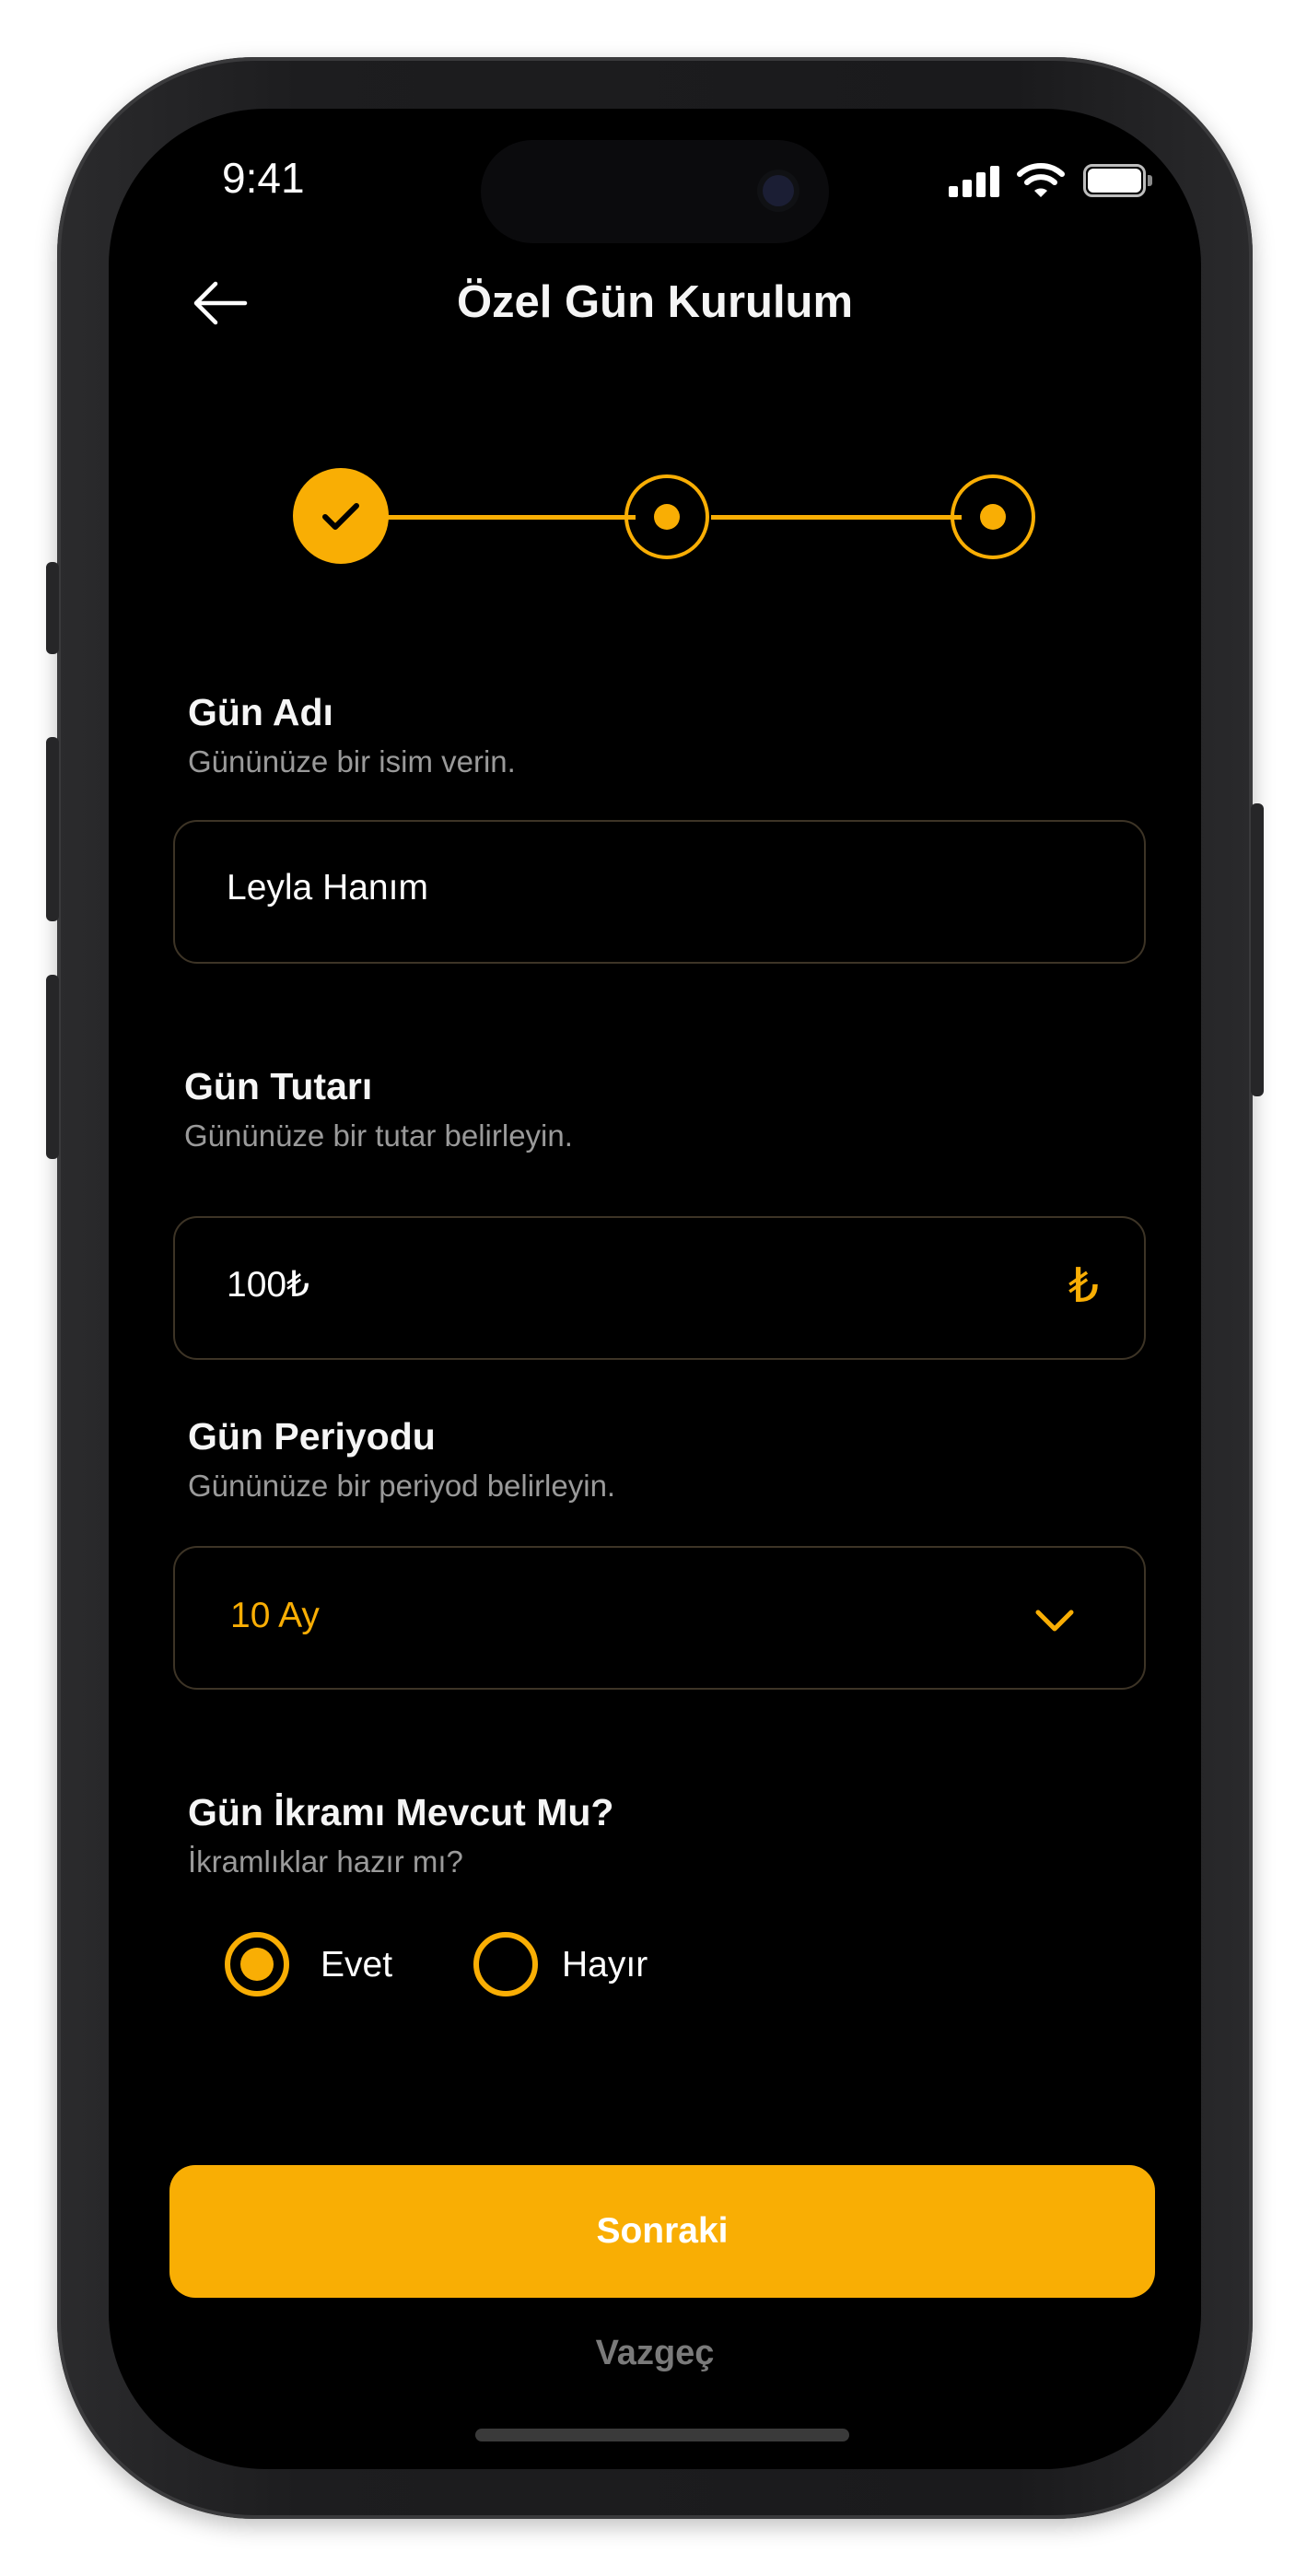 Image resolution: width=1307 pixels, height=2576 pixels. What do you see at coordinates (1118, 180) in the screenshot?
I see `battery-icon` at bounding box center [1118, 180].